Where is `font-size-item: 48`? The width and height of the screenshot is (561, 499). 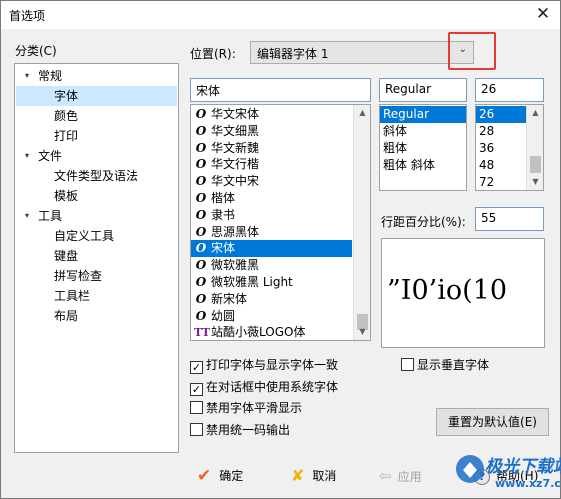
font-size-item: 48 is located at coordinates (501, 165).